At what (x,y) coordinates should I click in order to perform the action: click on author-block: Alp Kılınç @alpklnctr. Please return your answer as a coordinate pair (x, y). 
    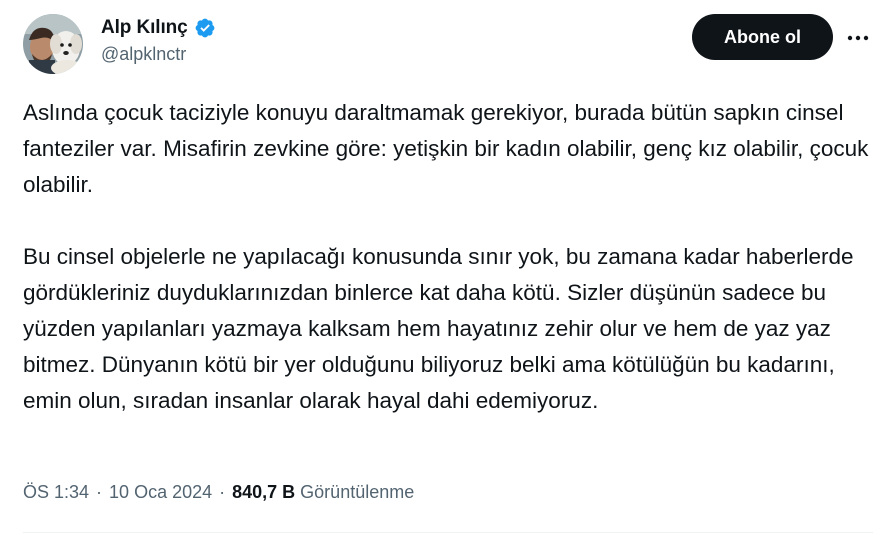
    Looking at the image, I should click on (158, 40).